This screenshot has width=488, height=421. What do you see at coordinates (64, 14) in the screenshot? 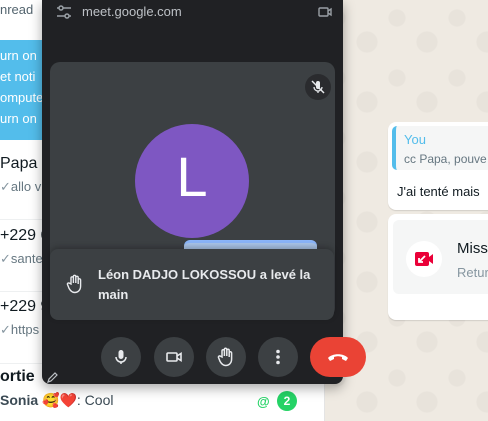
I see `tune-icon` at bounding box center [64, 14].